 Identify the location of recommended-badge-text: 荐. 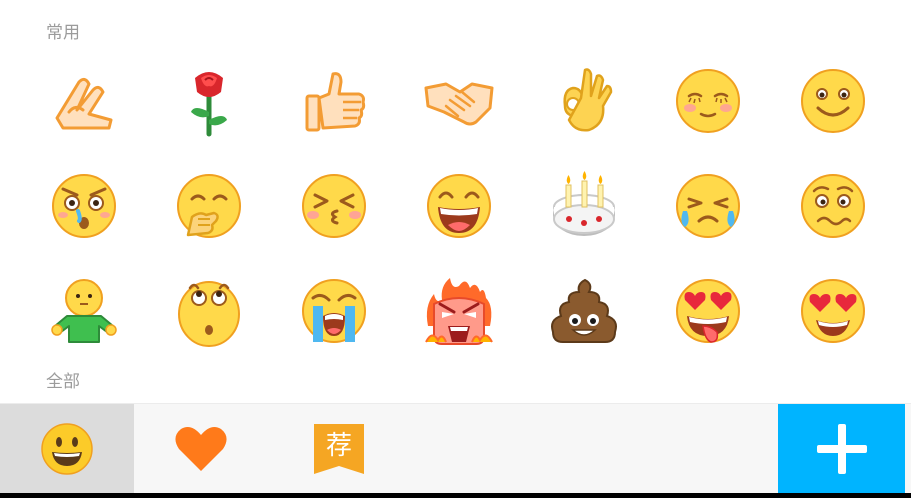
(339, 446).